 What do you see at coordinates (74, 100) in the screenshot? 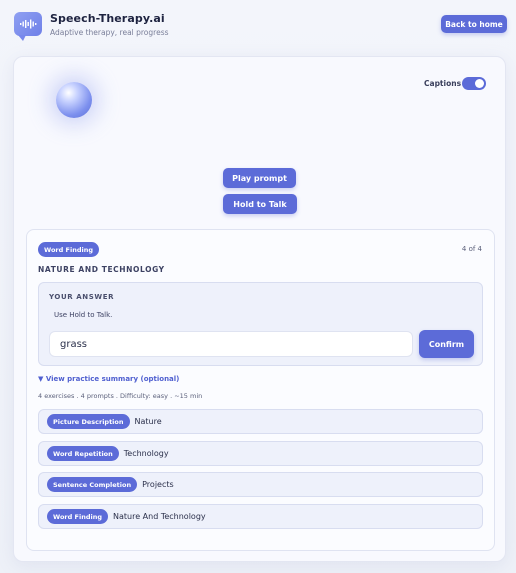
I see `voice-orb` at bounding box center [74, 100].